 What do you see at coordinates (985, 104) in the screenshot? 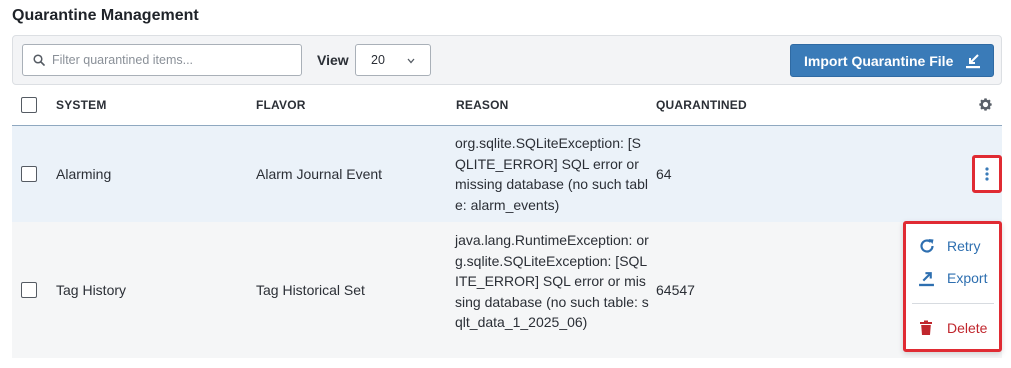
I see `gear-icon` at bounding box center [985, 104].